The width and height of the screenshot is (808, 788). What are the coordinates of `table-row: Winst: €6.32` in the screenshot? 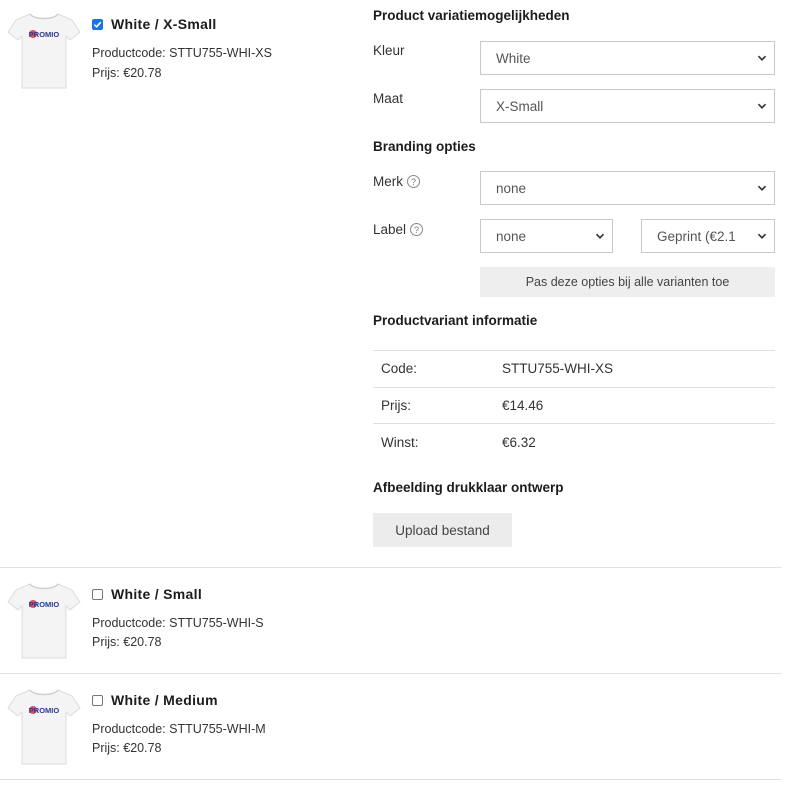 It's located at (574, 442).